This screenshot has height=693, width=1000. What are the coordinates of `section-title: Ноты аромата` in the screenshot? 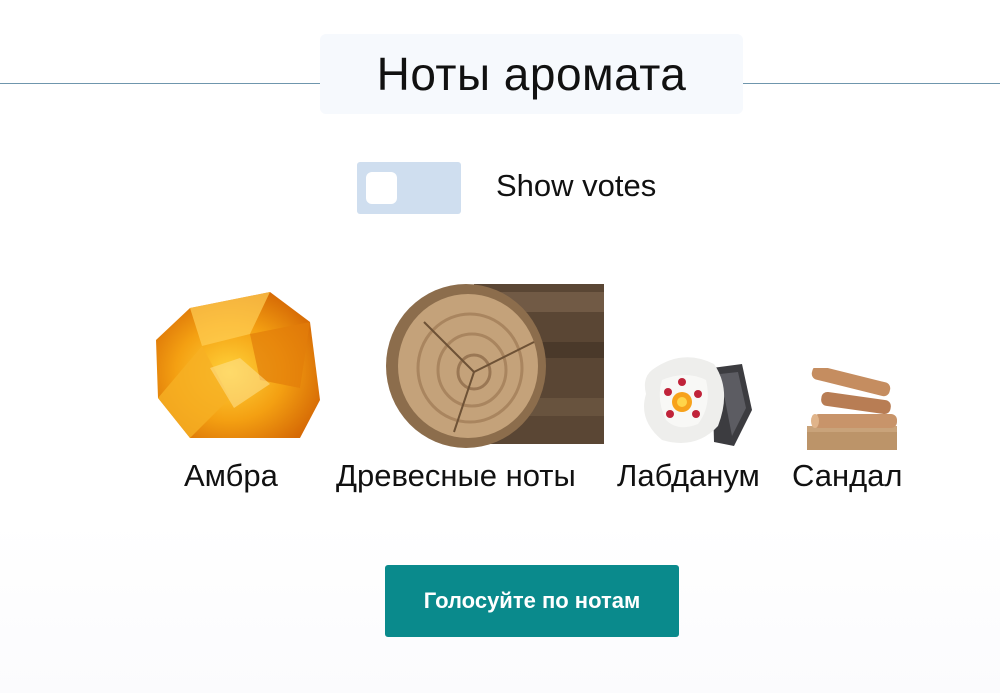 It's located at (531, 74).